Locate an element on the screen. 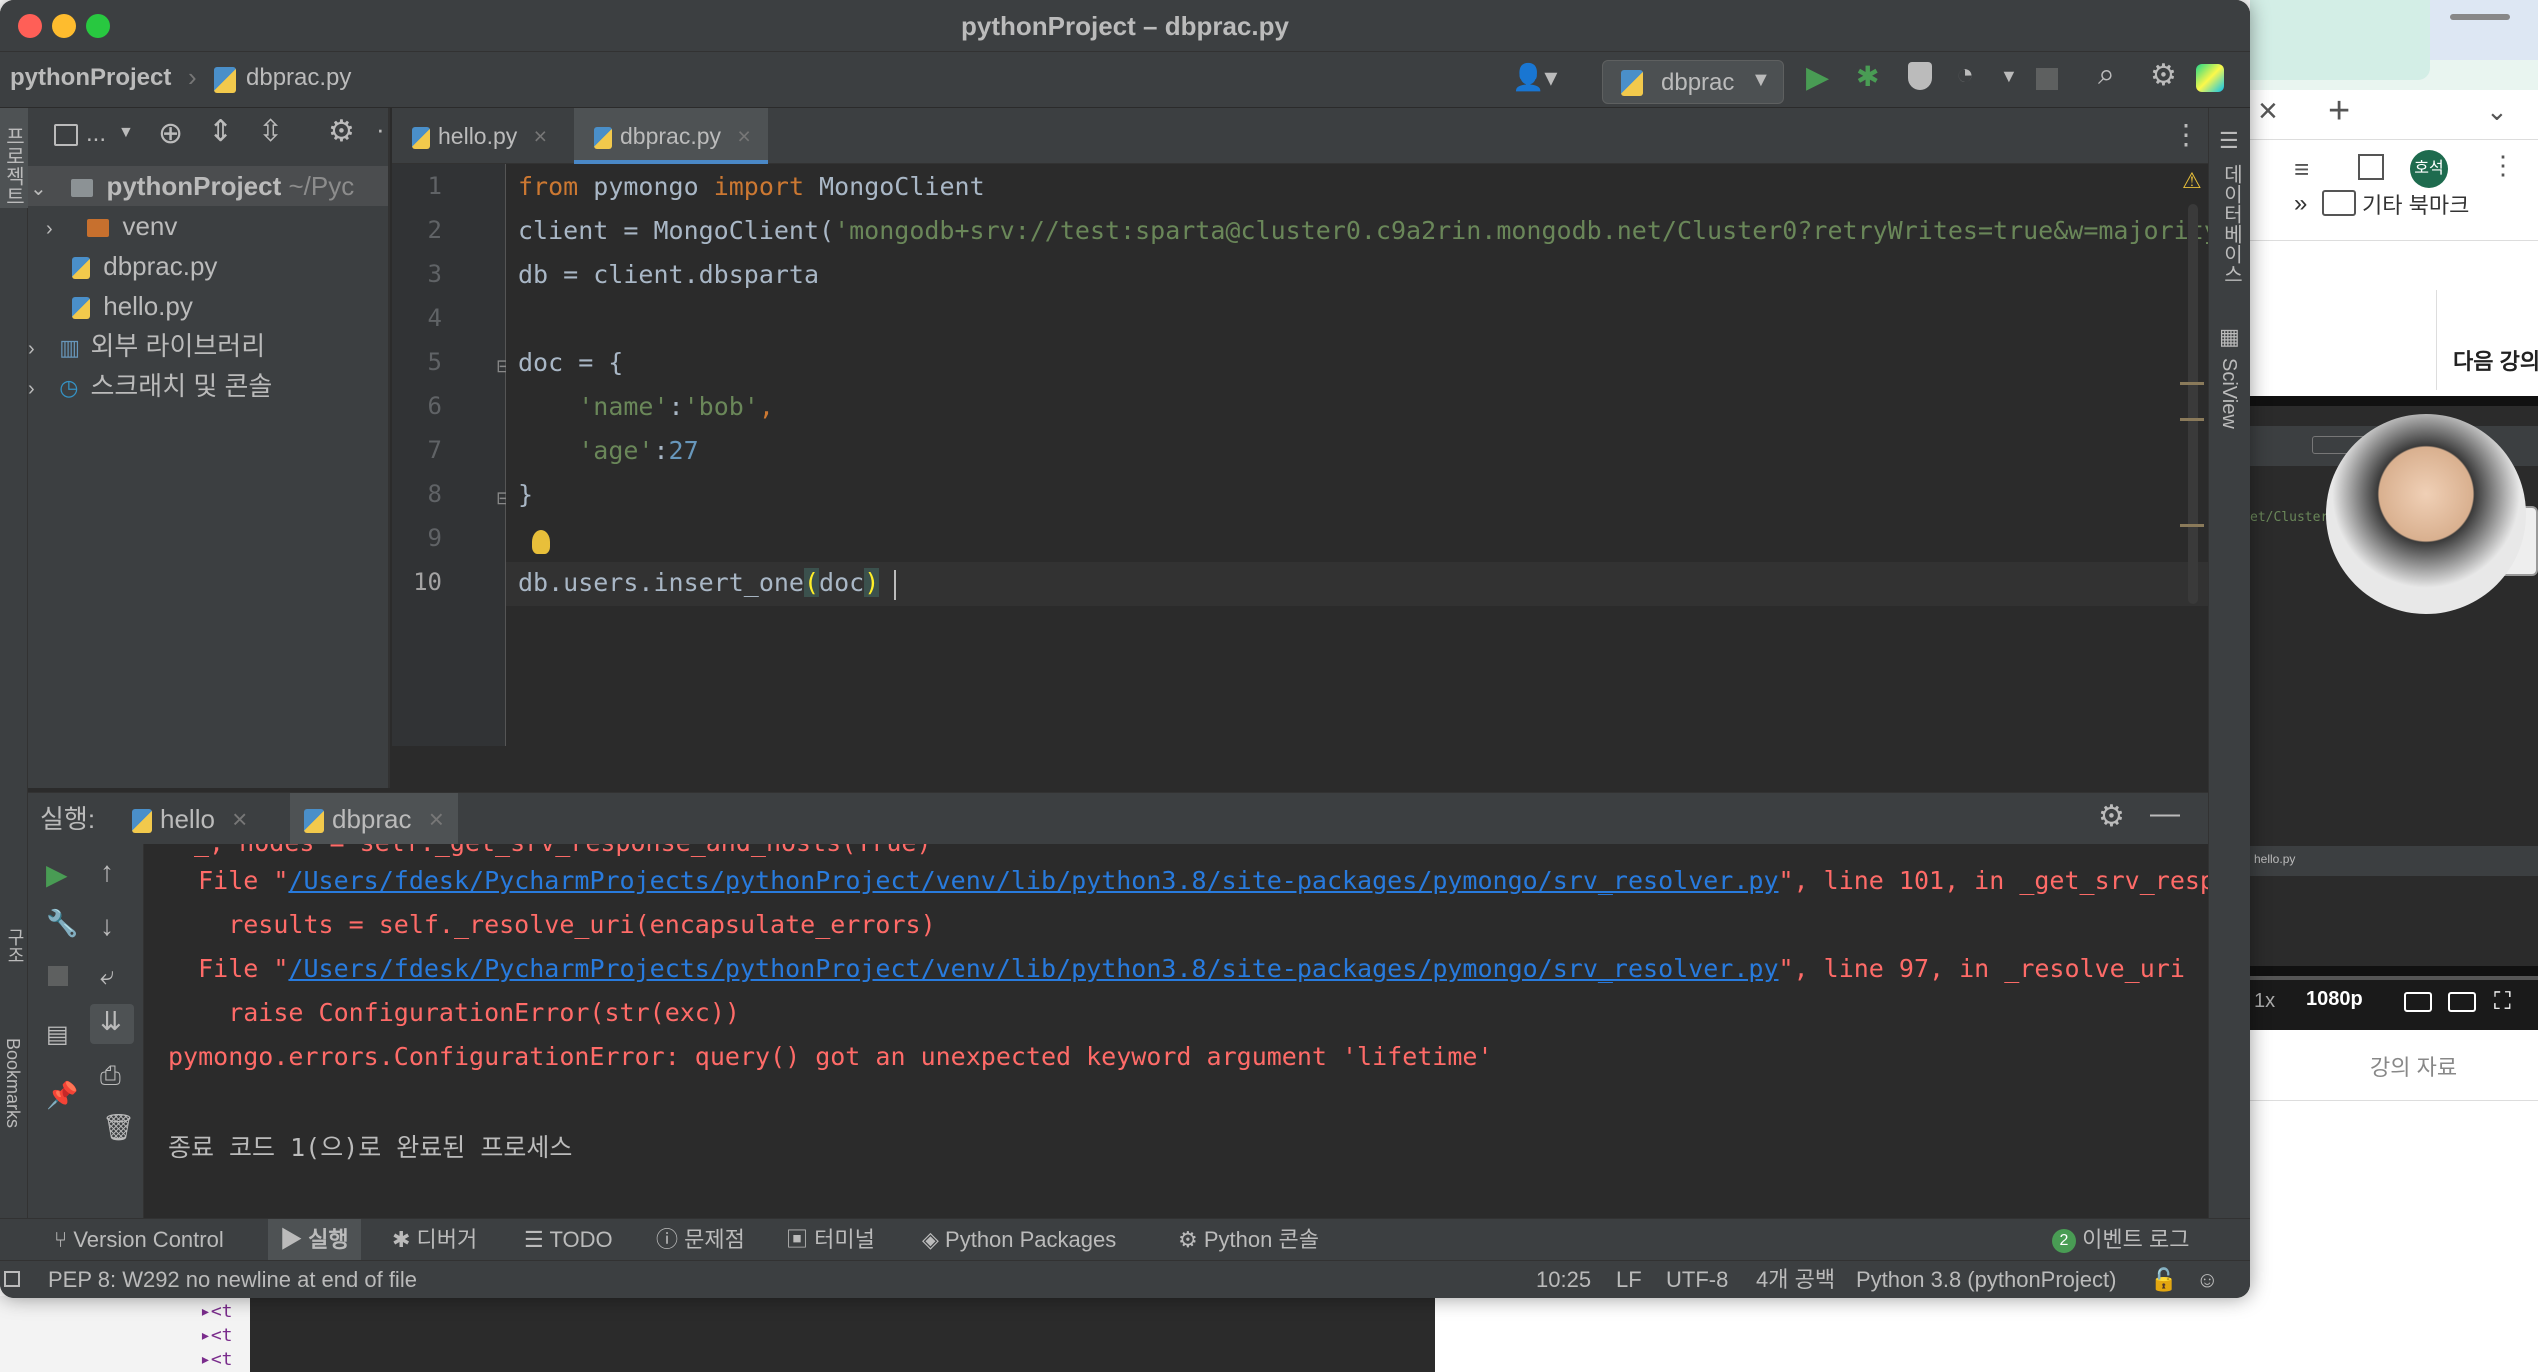 The height and width of the screenshot is (1372, 2538). materials-link: 강의 자료 is located at coordinates (2413, 1066).